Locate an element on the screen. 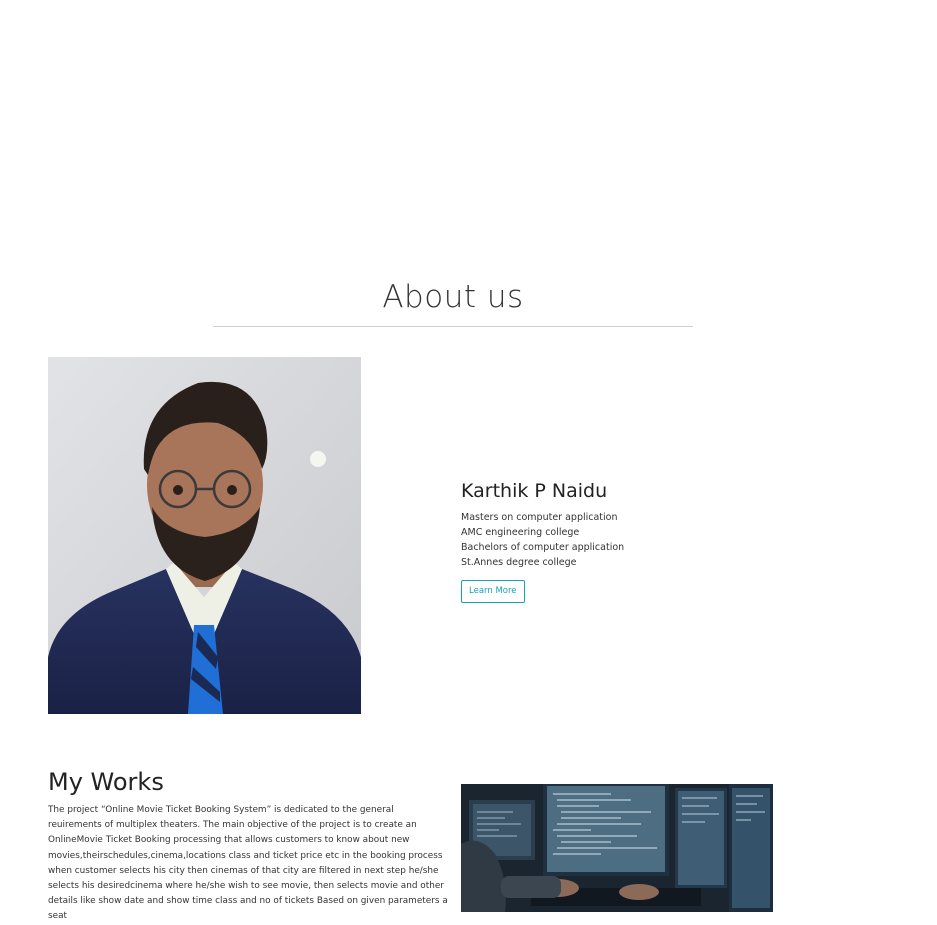 This screenshot has width=937, height=925. works-photo is located at coordinates (617, 848).